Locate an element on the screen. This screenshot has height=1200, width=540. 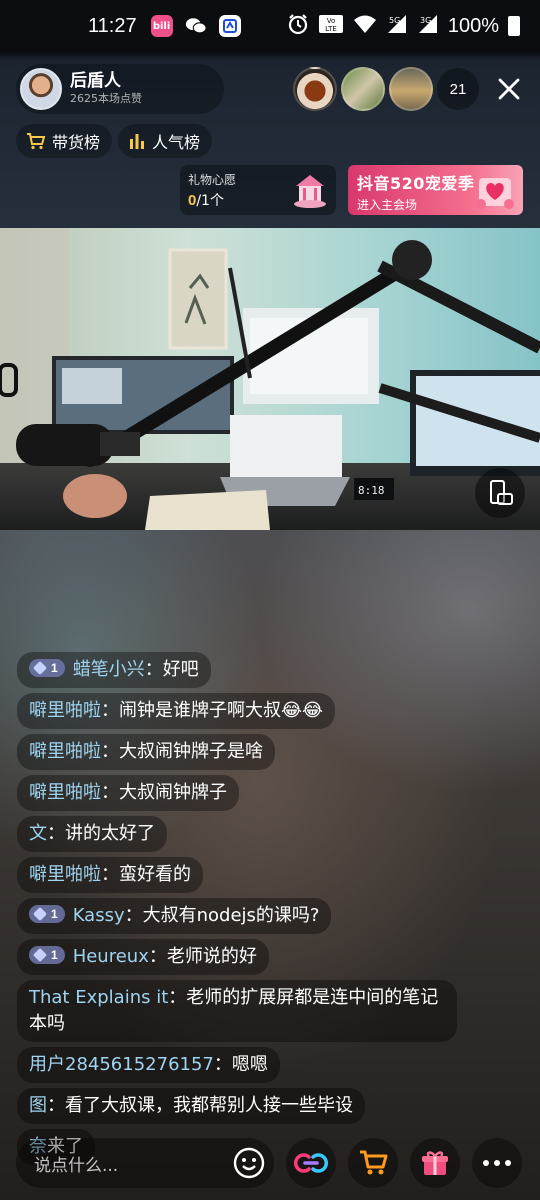
chat-message: That Explains it：老师的扩展屏都是连中间的笔记本吗 is located at coordinates (237, 1011).